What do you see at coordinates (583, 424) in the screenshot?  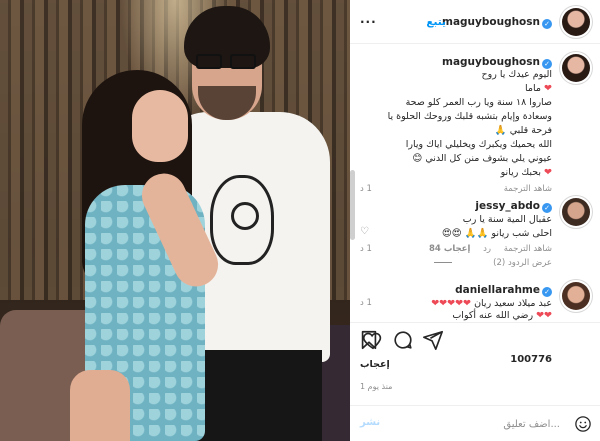 I see `emoji-icon` at bounding box center [583, 424].